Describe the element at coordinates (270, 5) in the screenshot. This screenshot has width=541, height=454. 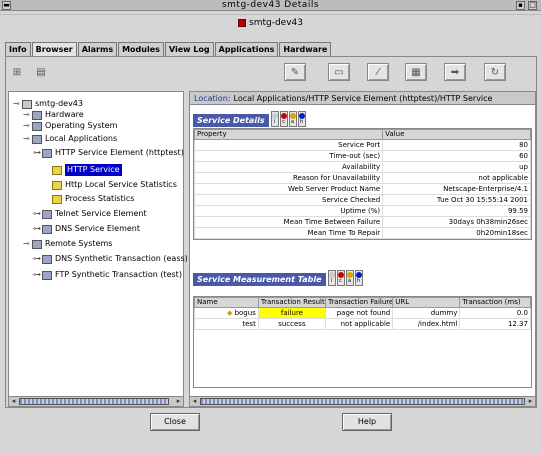
I see `window-titlebar: smtg-dev43 Details ▬ ▪ □` at that location.